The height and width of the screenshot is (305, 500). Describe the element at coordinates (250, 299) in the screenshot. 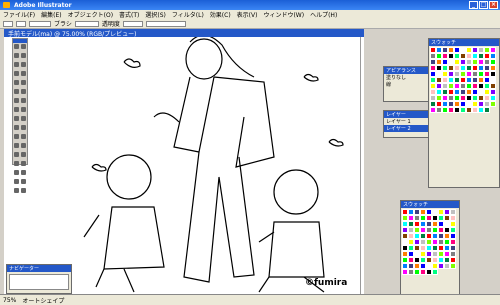

I see `status-bar: 75% オートシェイプ` at that location.